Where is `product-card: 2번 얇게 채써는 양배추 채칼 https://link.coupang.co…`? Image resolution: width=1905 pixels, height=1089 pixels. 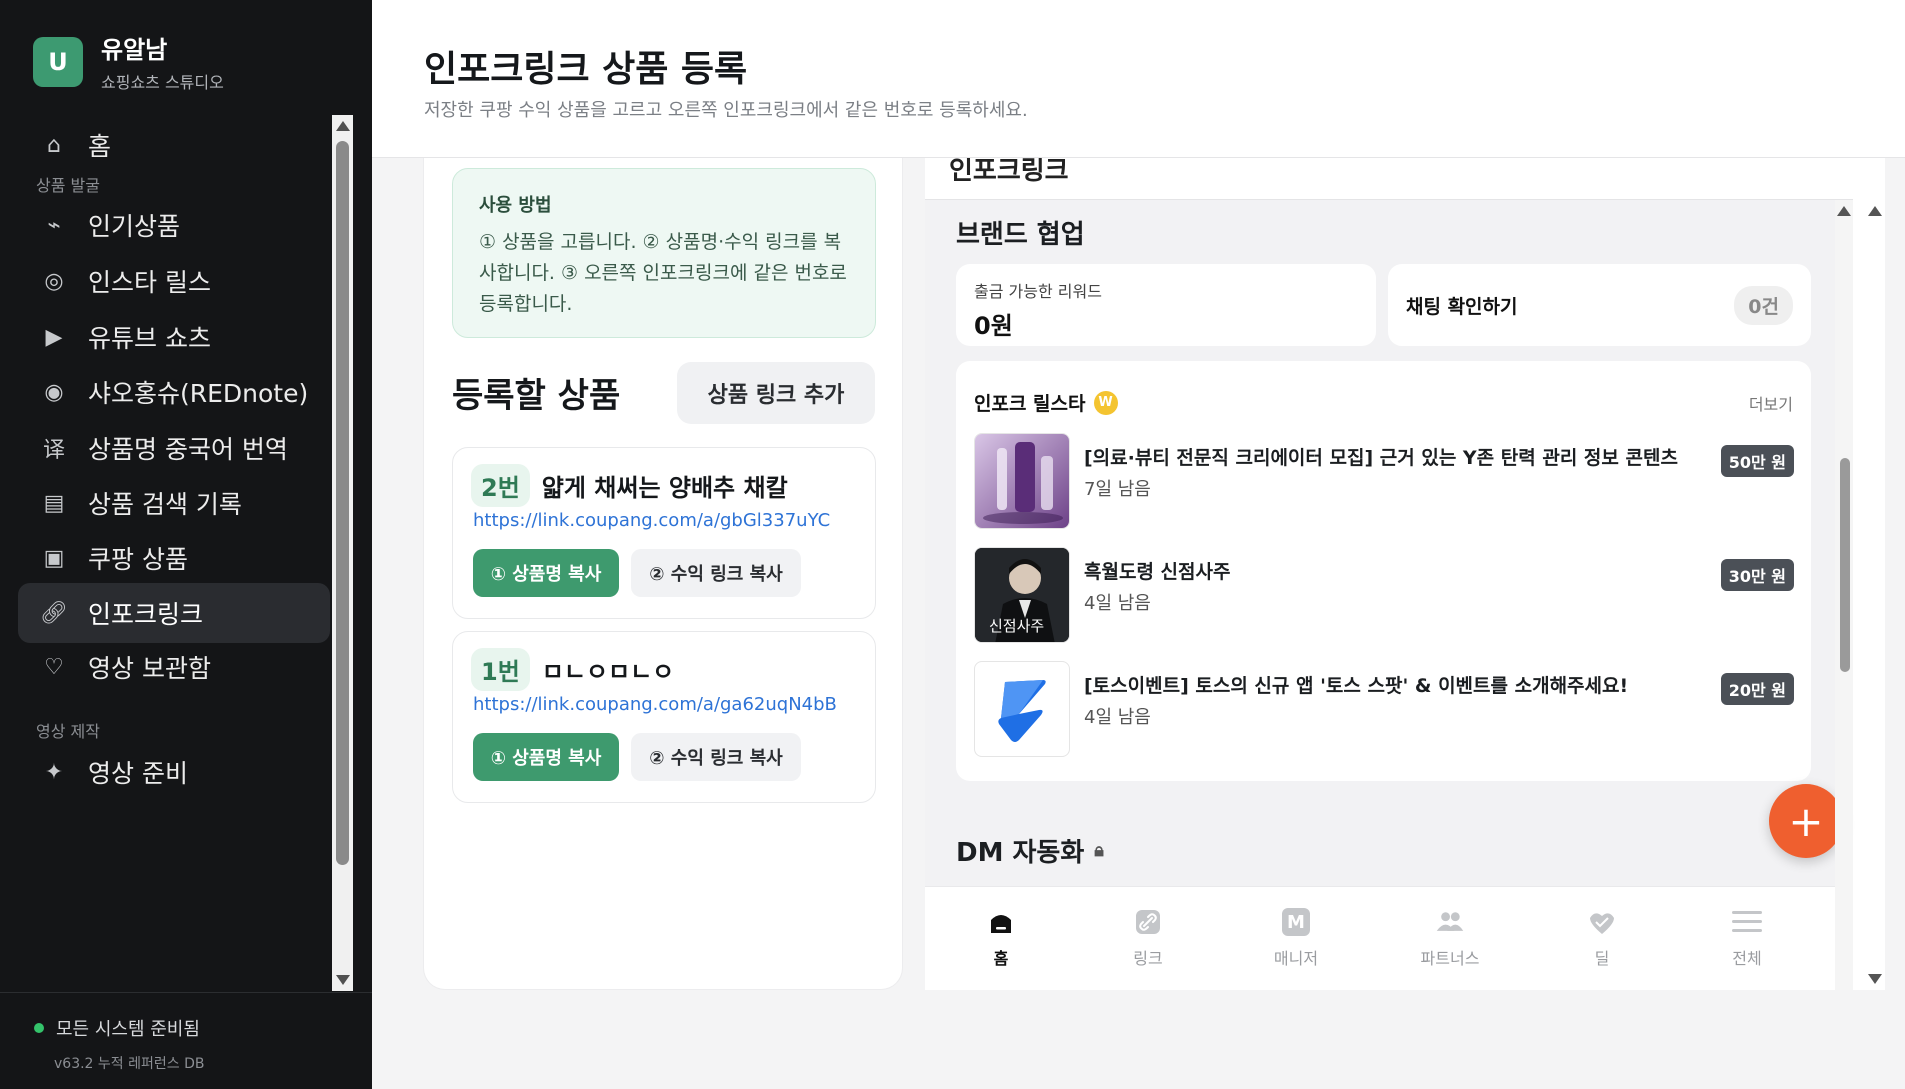 product-card: 2번 얇게 채써는 양배추 채칼 https://link.coupang.co… is located at coordinates (664, 533).